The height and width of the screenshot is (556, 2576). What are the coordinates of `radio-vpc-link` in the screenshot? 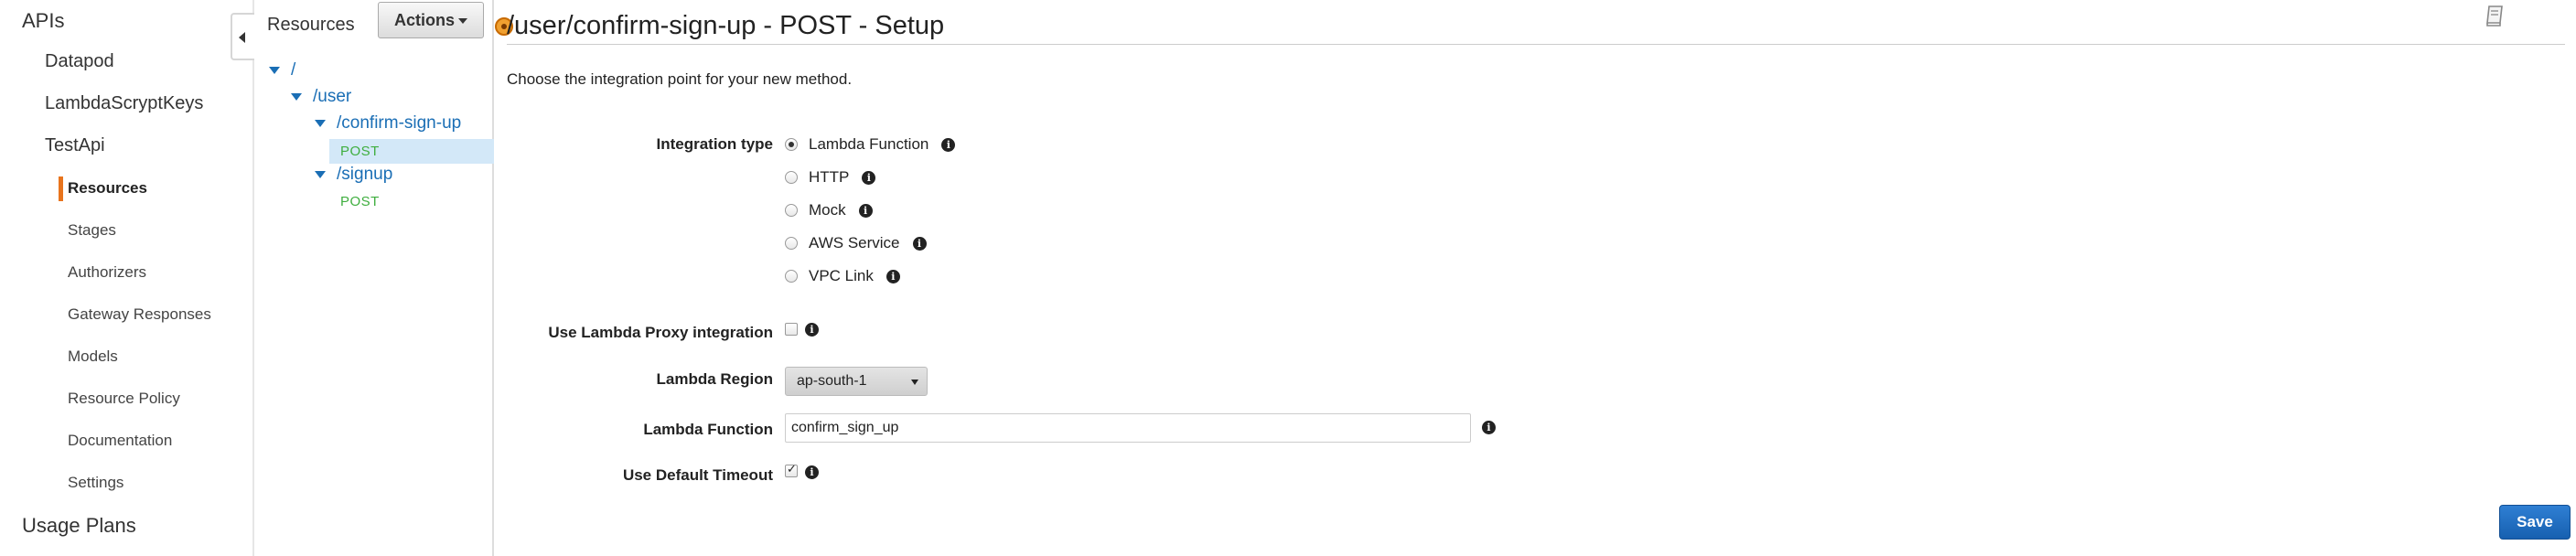 It's located at (792, 276).